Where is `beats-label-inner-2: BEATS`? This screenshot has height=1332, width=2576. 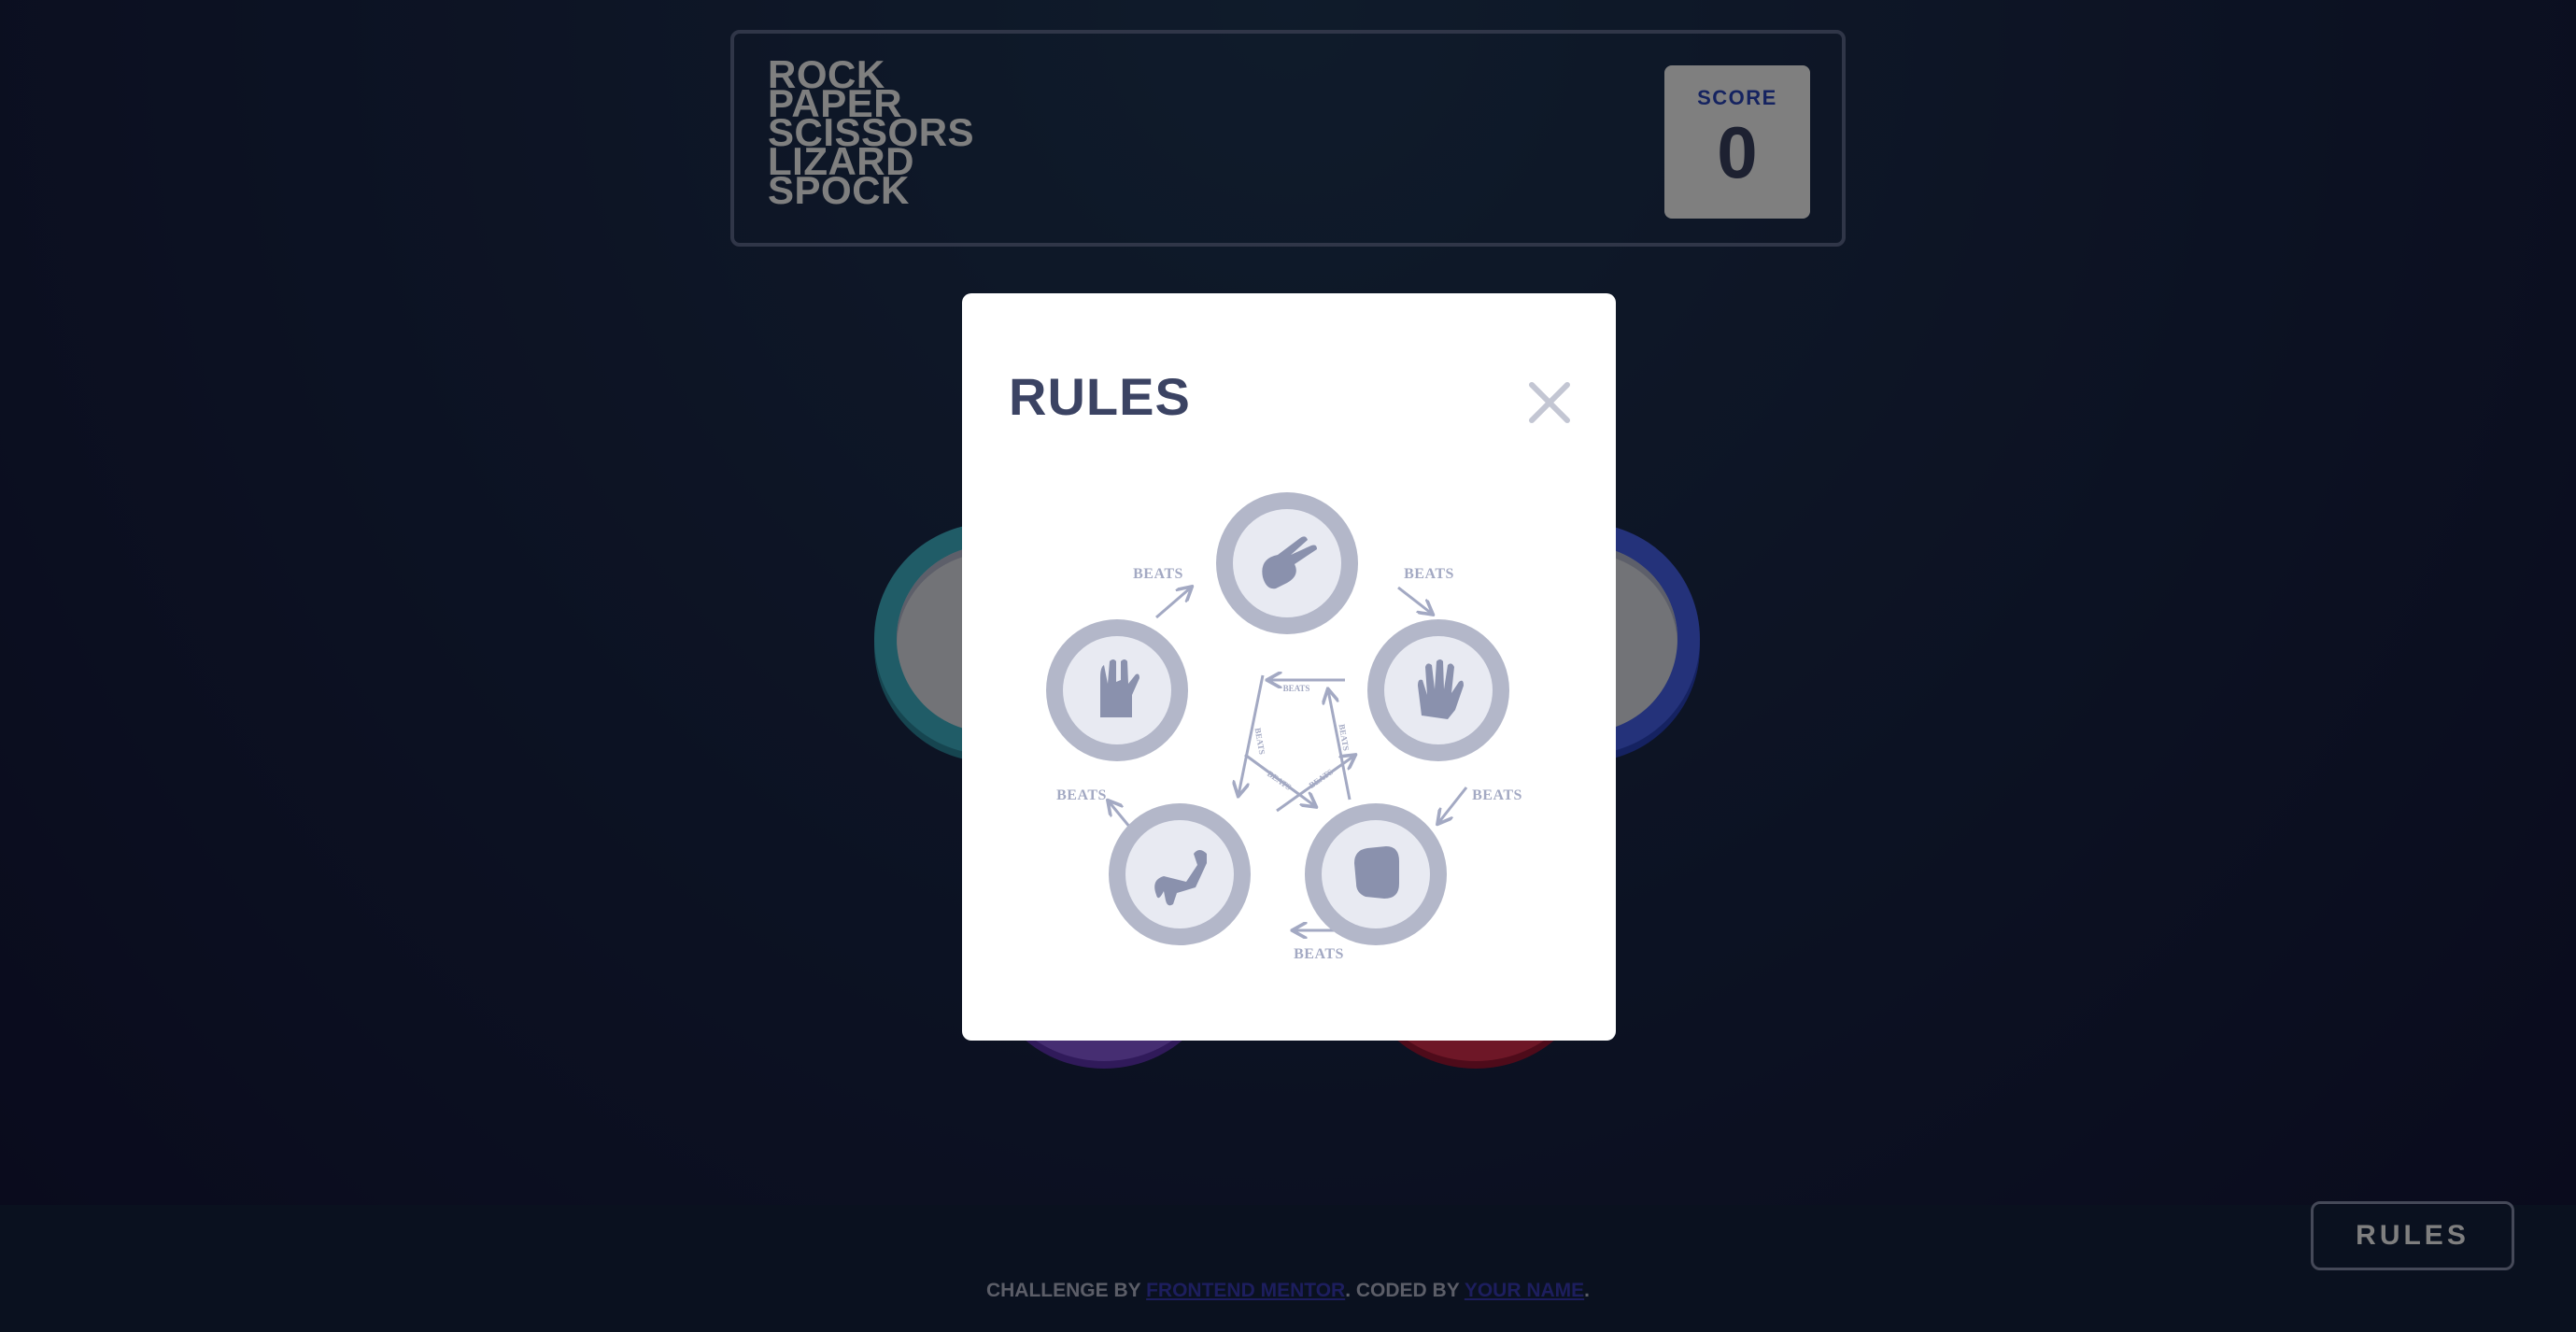 beats-label-inner-2: BEATS is located at coordinates (1260, 741).